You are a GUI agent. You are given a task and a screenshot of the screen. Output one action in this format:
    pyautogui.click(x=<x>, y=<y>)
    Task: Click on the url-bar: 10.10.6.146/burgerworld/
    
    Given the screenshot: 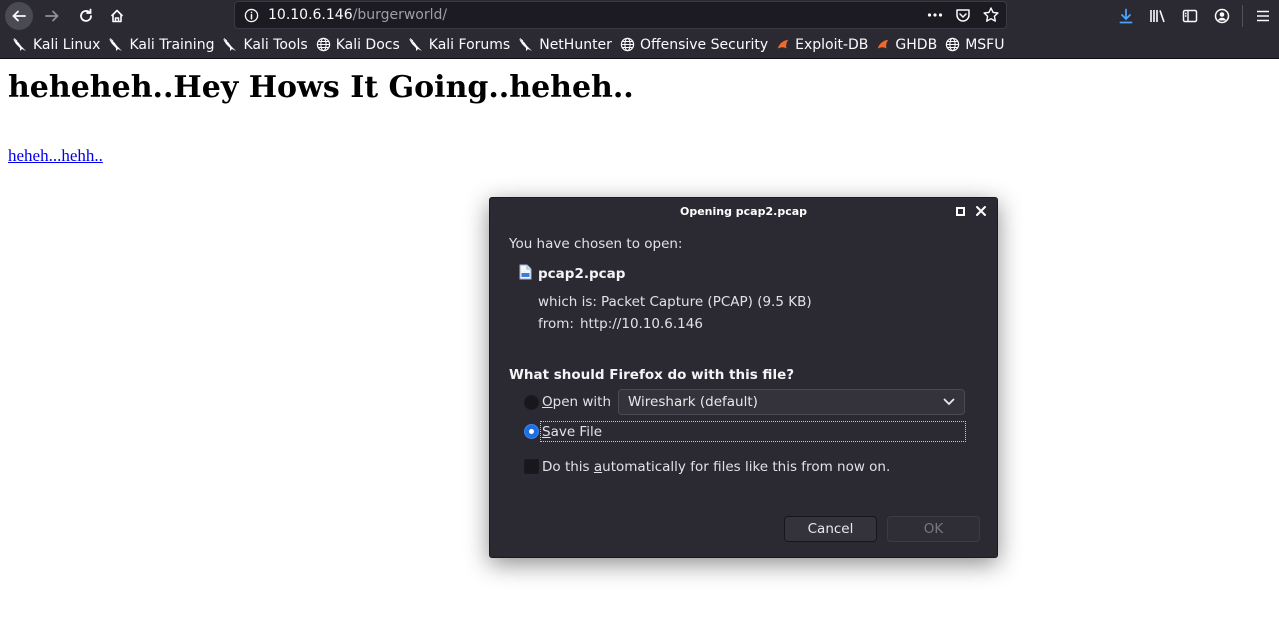 What is the action you would take?
    pyautogui.click(x=620, y=15)
    